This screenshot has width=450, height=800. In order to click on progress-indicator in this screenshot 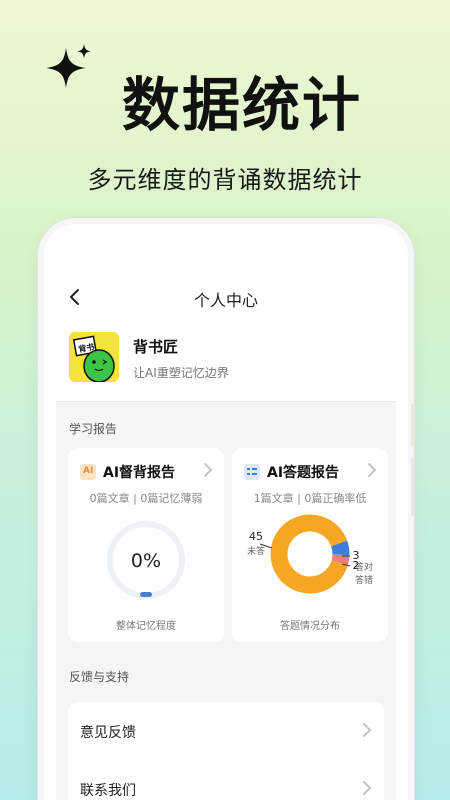, I will do `click(146, 594)`.